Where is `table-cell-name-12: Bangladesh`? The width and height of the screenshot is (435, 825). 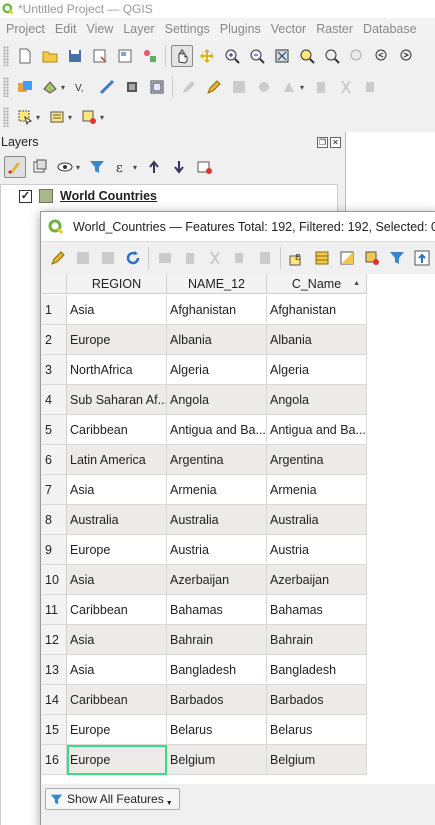 table-cell-name-12: Bangladesh is located at coordinates (217, 670).